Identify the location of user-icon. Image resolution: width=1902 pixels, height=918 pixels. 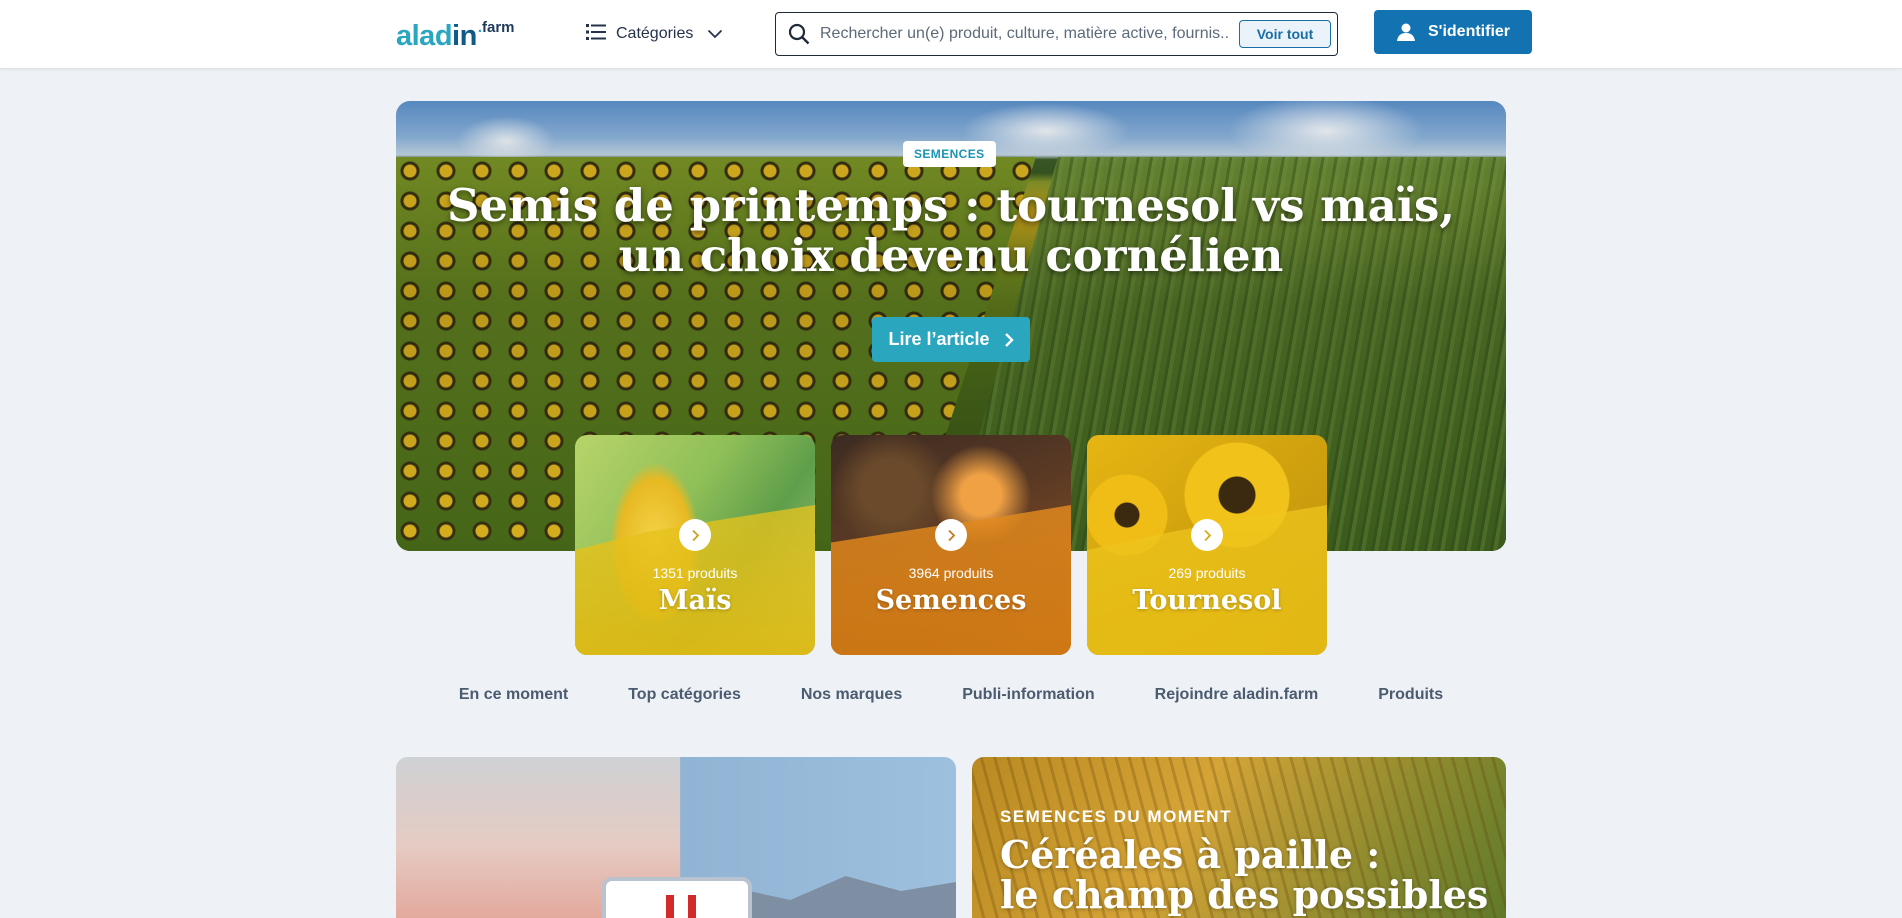
(1406, 32).